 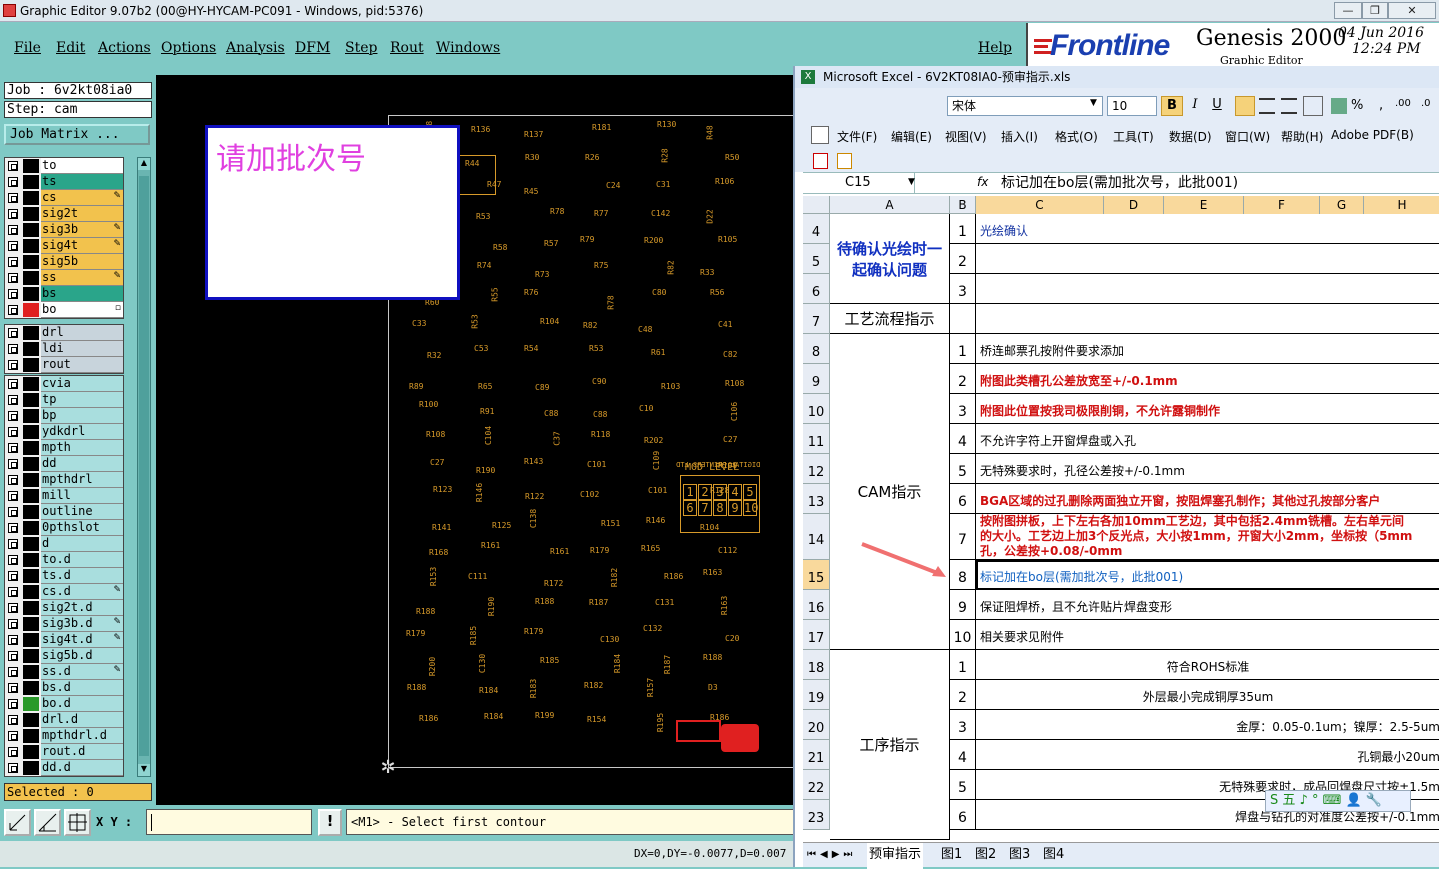 I want to click on instruction-cell, so click(x=1207, y=259).